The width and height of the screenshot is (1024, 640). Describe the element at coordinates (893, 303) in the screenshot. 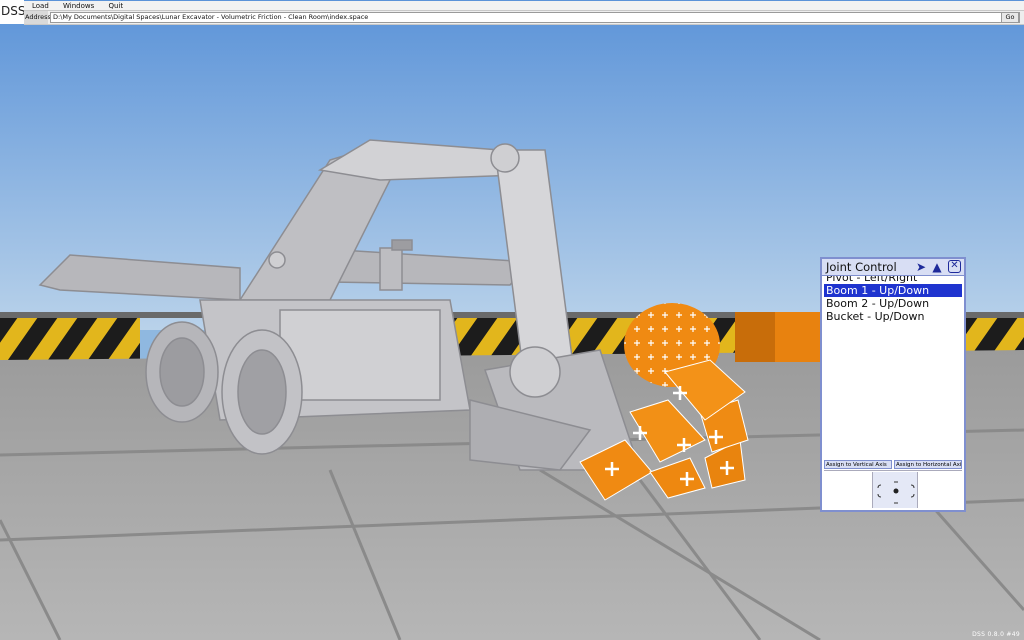

I see `joint-item-boom2: Boom 2 - Up/Down` at that location.